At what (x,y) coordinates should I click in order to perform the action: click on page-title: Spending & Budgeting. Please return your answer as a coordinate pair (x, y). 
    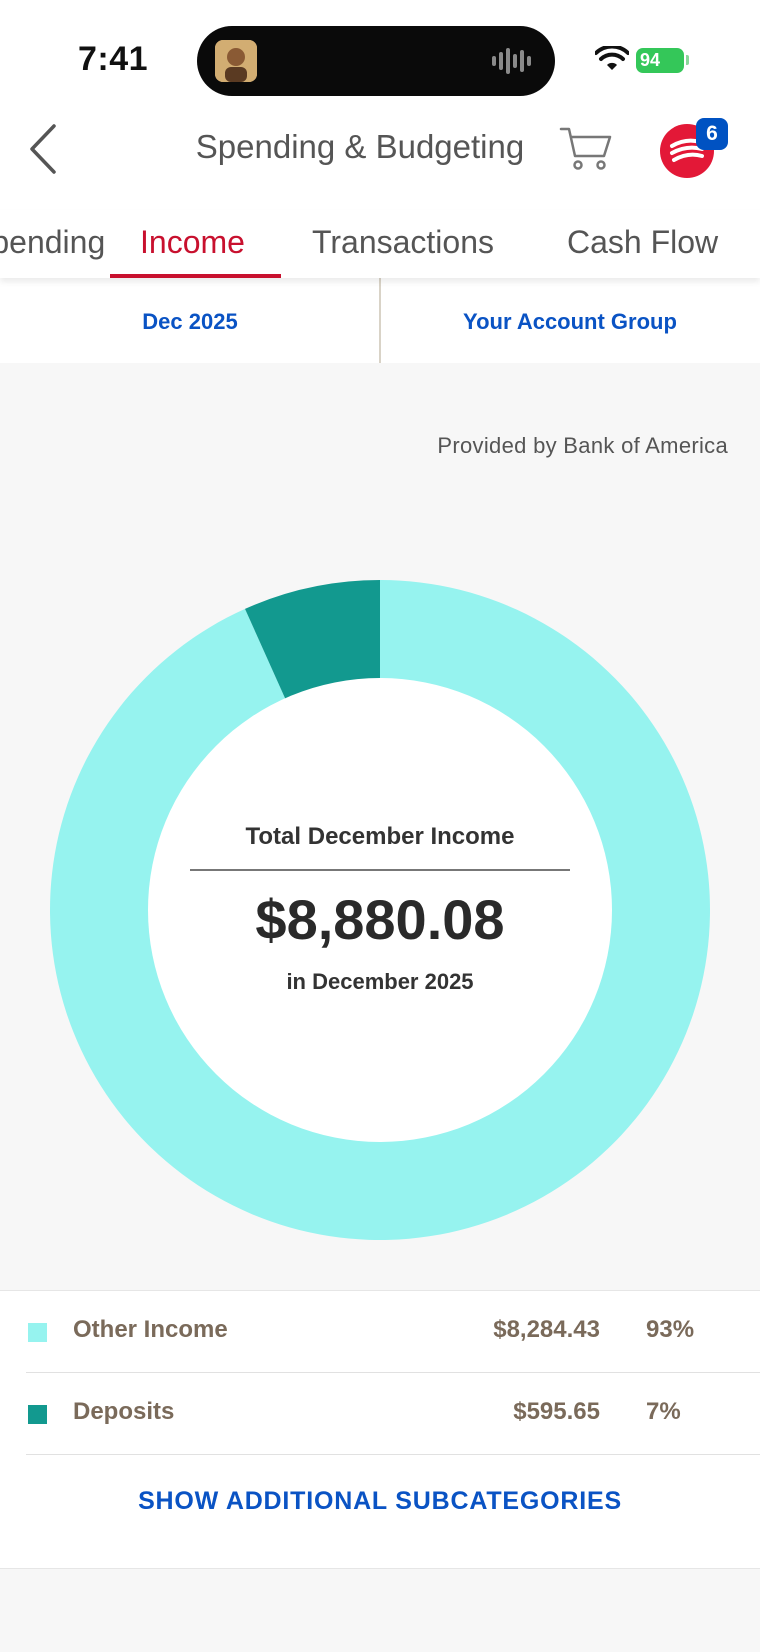
    Looking at the image, I should click on (360, 146).